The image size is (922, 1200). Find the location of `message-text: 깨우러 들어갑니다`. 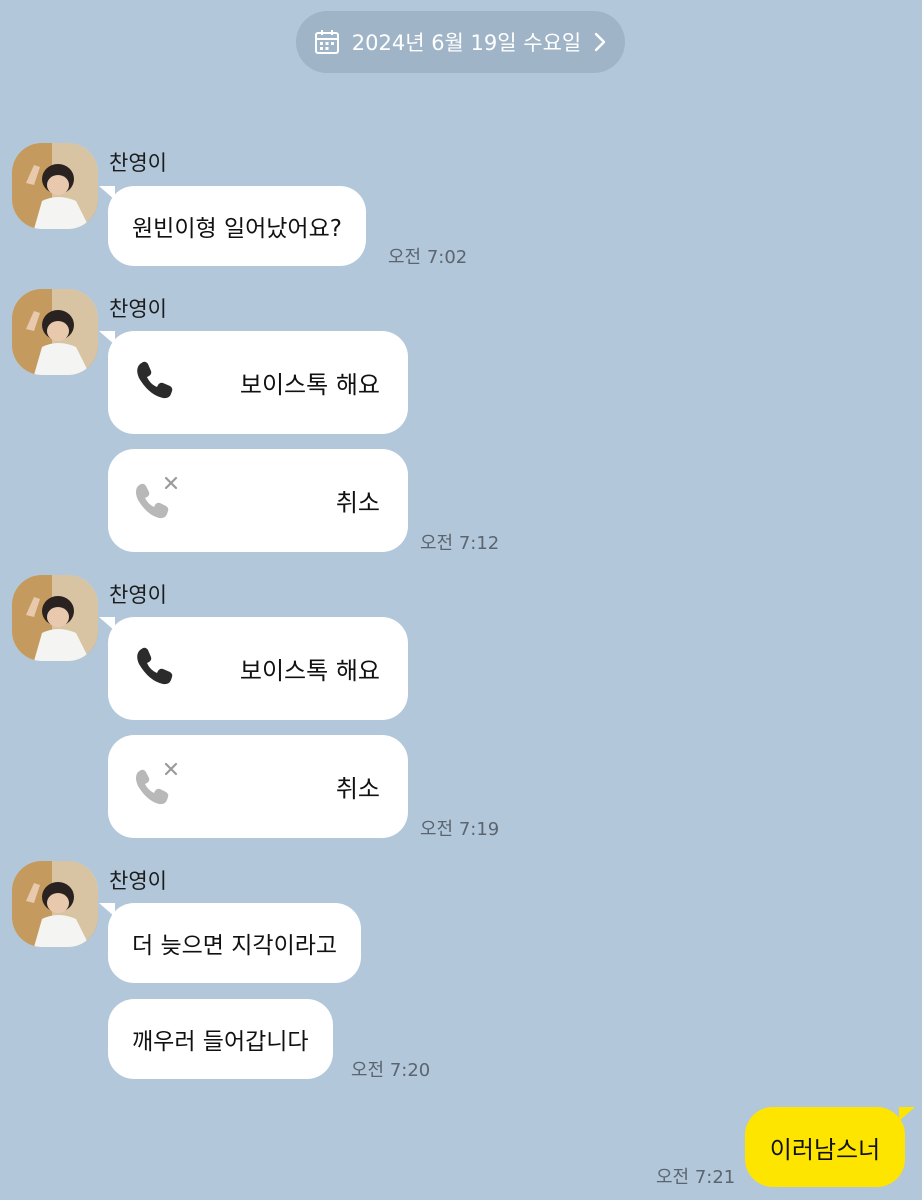

message-text: 깨우러 들어갑니다 is located at coordinates (220, 1042).